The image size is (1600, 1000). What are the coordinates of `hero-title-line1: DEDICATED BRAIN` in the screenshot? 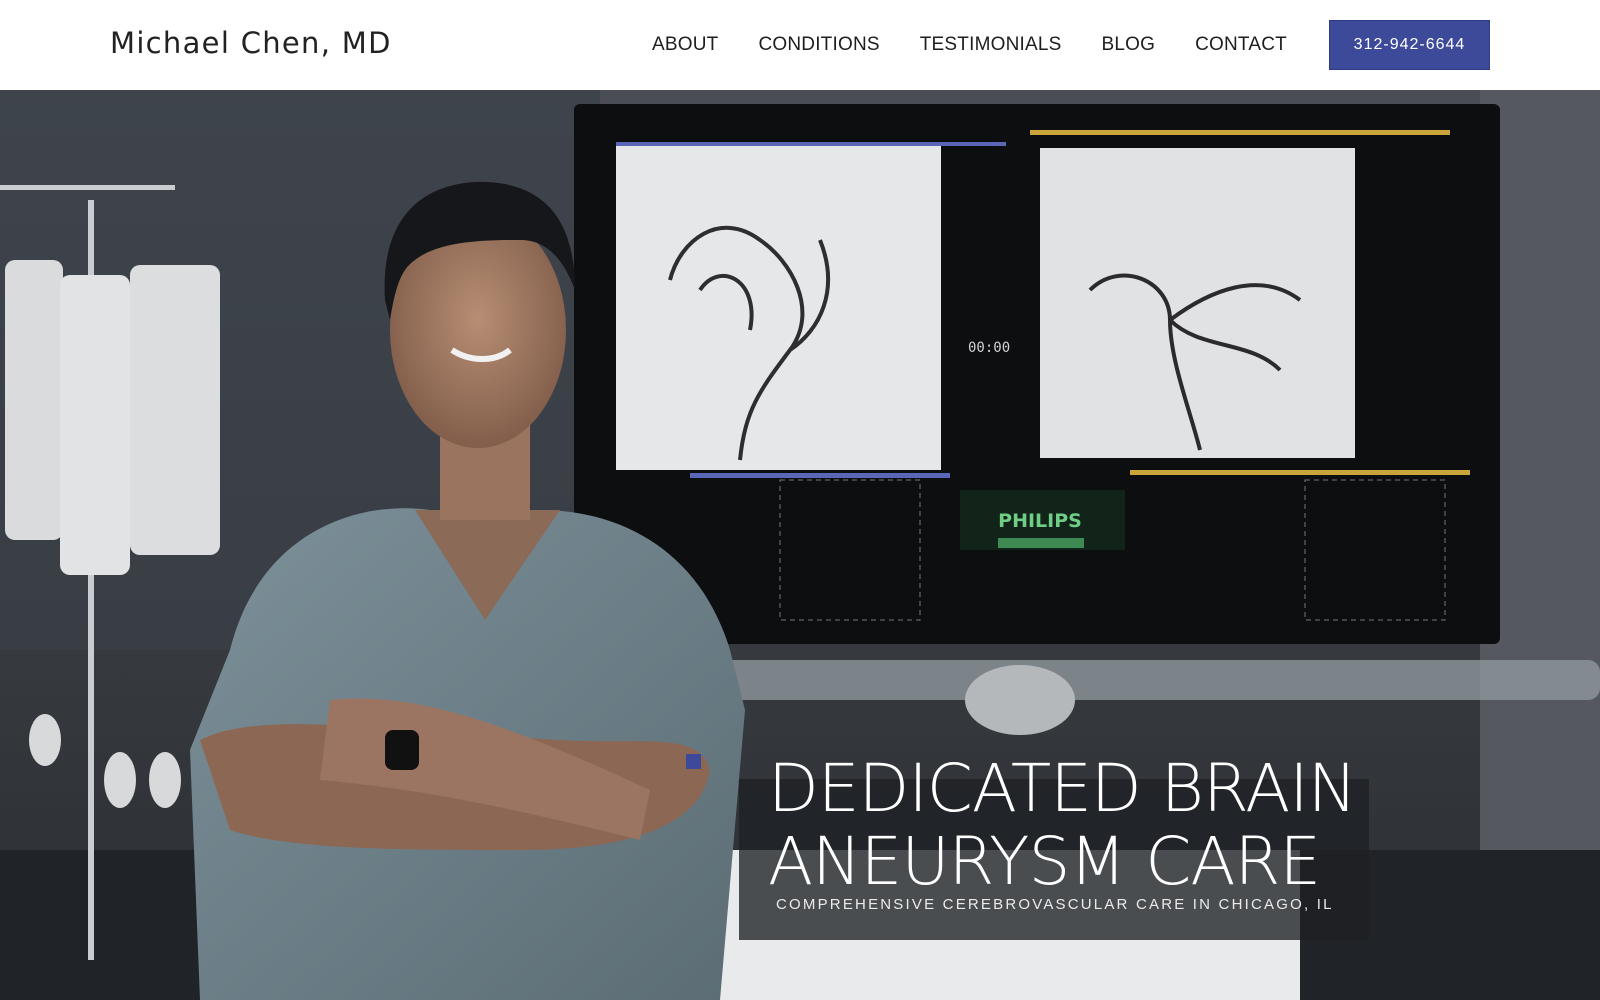 It's located at (1062, 788).